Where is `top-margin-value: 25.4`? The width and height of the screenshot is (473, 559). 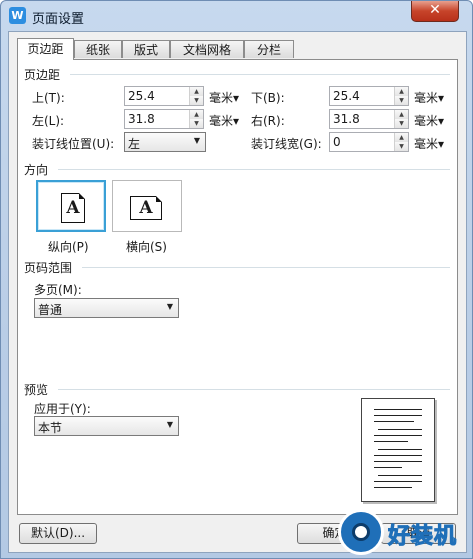 top-margin-value: 25.4 is located at coordinates (141, 96).